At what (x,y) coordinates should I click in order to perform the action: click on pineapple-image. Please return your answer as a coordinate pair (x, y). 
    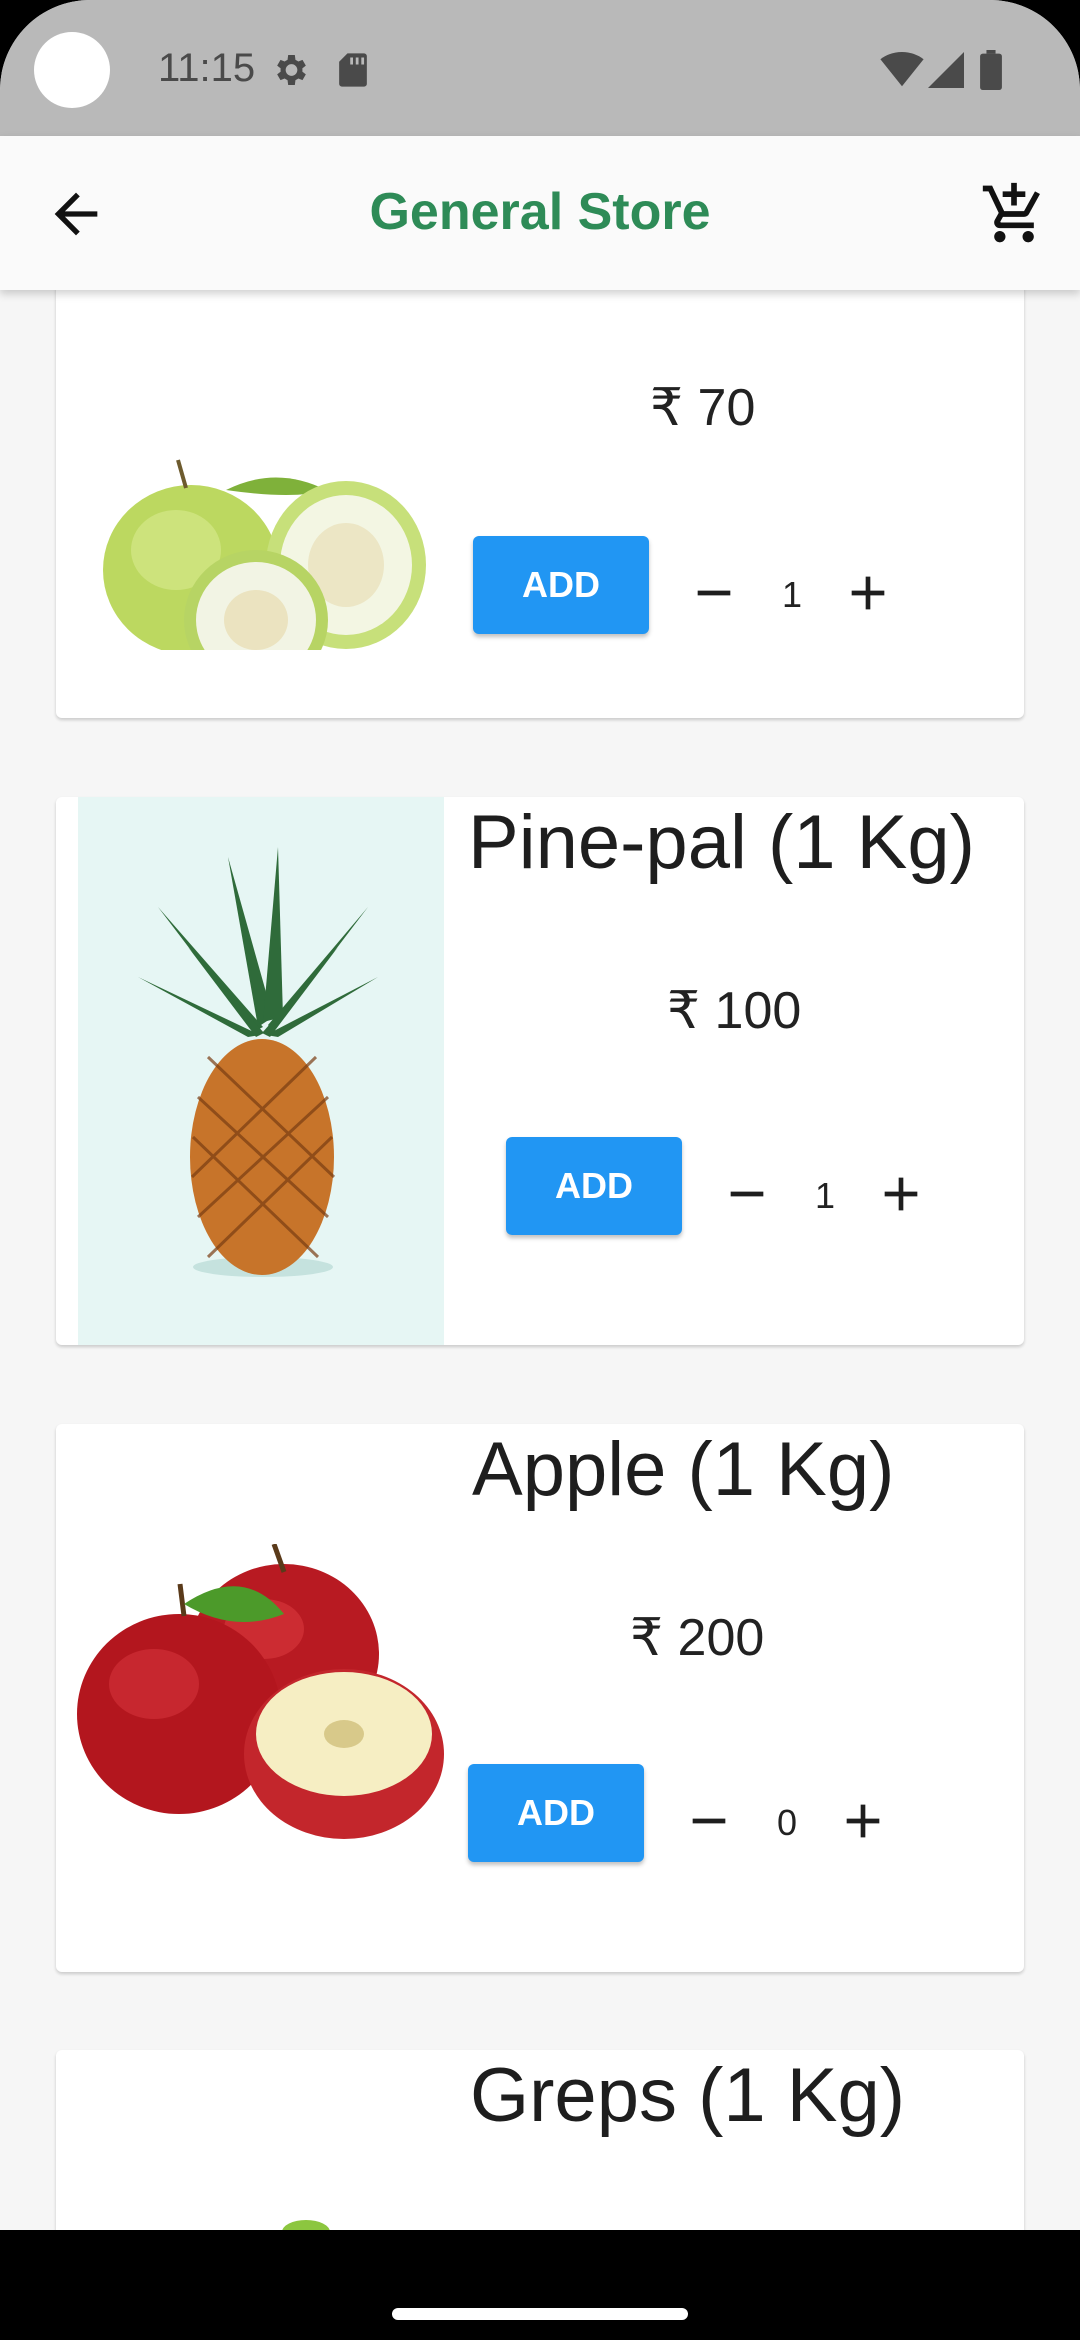
    Looking at the image, I should click on (261, 1071).